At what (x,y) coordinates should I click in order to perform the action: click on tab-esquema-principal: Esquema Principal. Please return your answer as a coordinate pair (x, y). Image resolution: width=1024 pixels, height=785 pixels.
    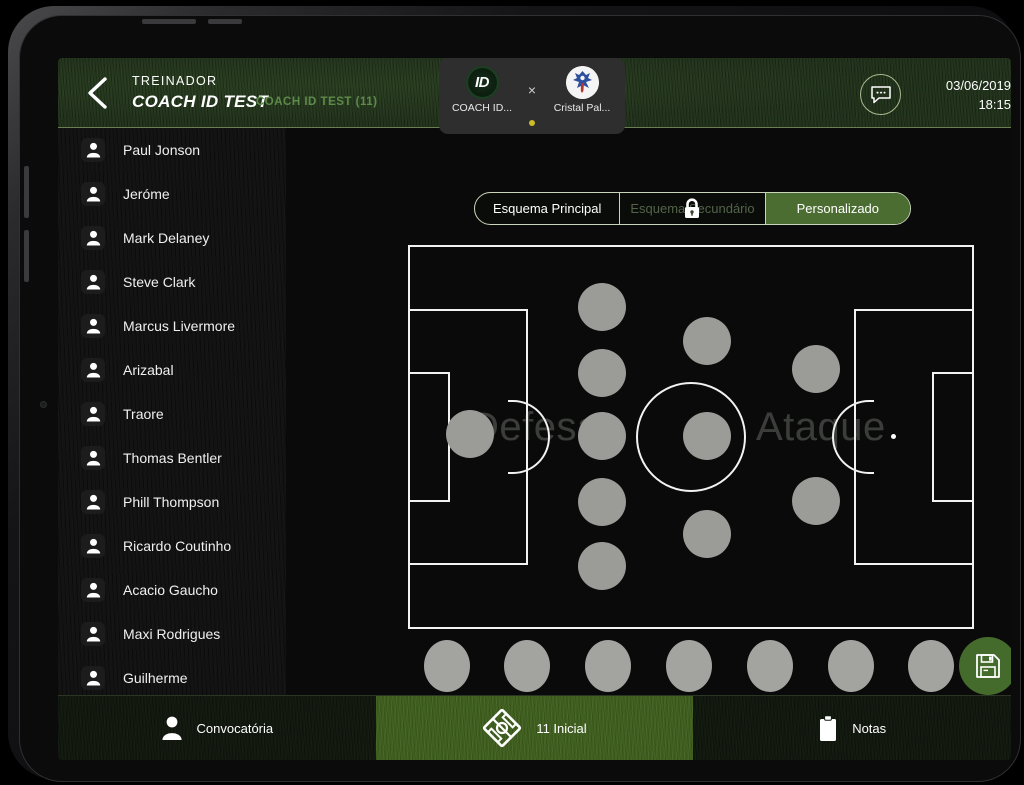
    Looking at the image, I should click on (547, 208).